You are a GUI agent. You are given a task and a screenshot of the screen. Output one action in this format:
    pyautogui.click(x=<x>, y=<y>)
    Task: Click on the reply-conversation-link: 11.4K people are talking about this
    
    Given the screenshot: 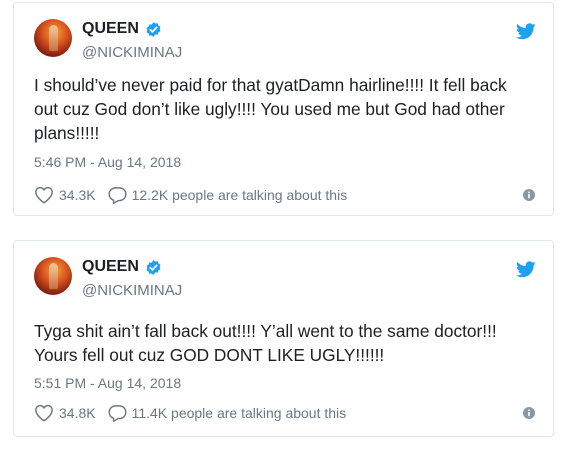 What is the action you would take?
    pyautogui.click(x=227, y=413)
    